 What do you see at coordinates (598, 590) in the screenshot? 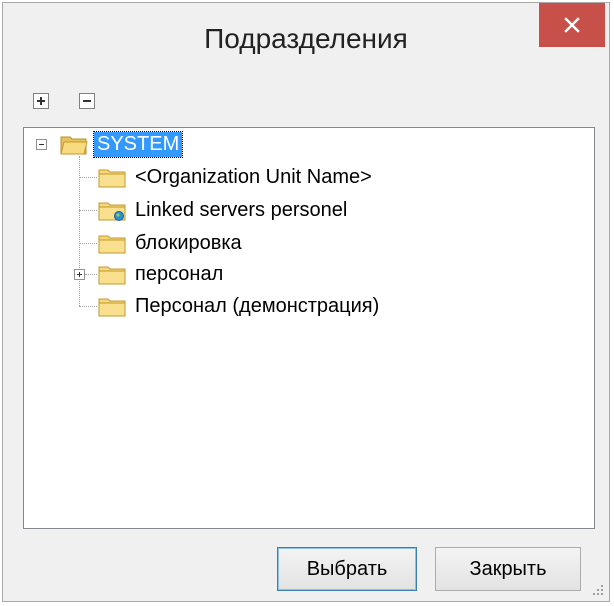
I see `resize-grip-icon` at bounding box center [598, 590].